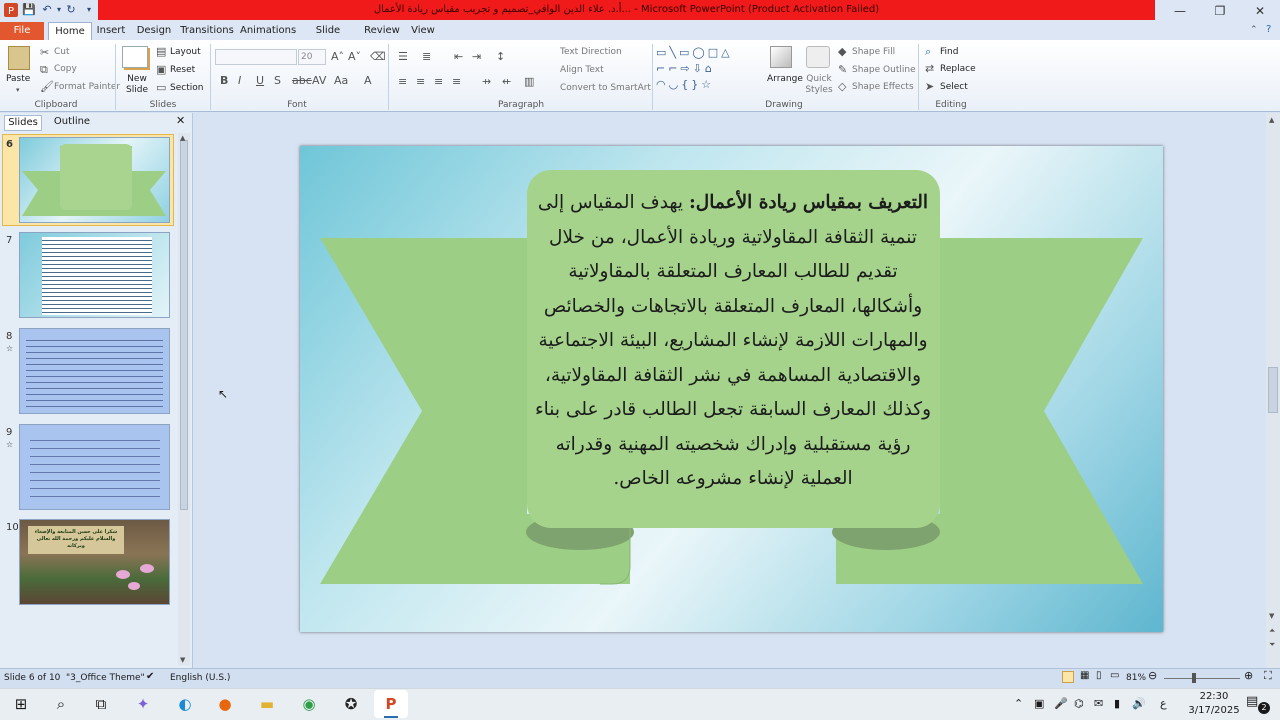 This screenshot has width=1280, height=720. What do you see at coordinates (180, 120) in the screenshot?
I see `close-panel-button: ✕` at bounding box center [180, 120].